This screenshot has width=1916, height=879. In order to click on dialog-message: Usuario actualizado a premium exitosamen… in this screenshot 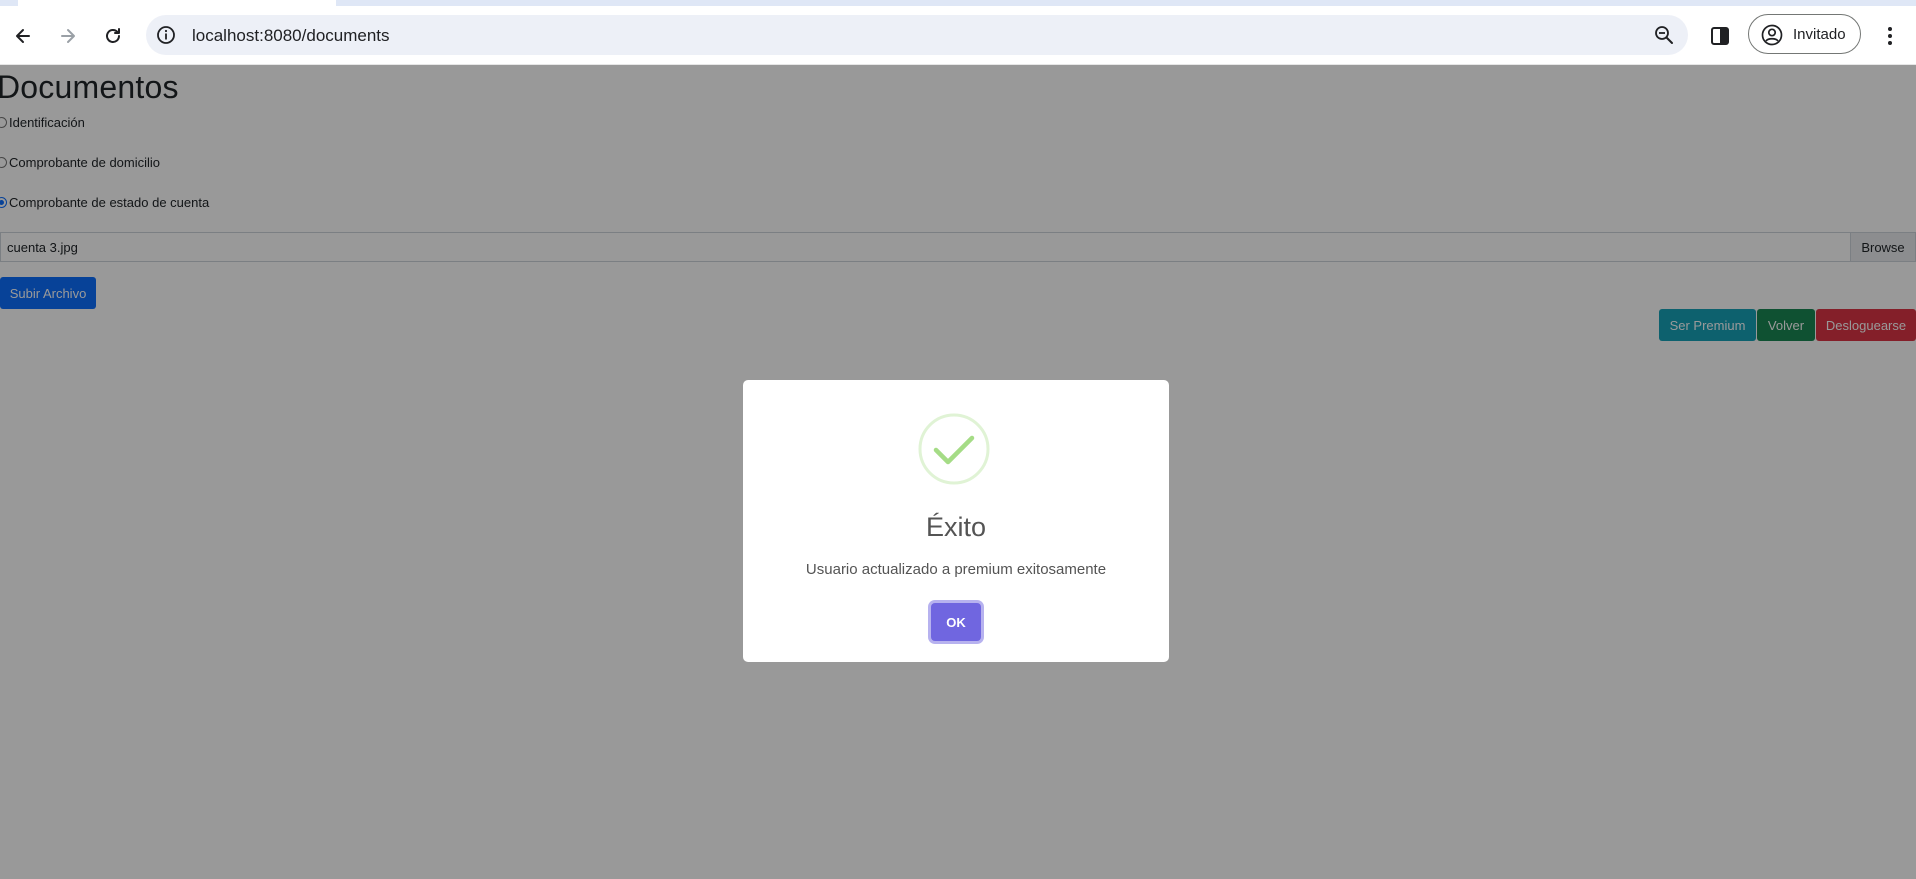, I will do `click(956, 569)`.